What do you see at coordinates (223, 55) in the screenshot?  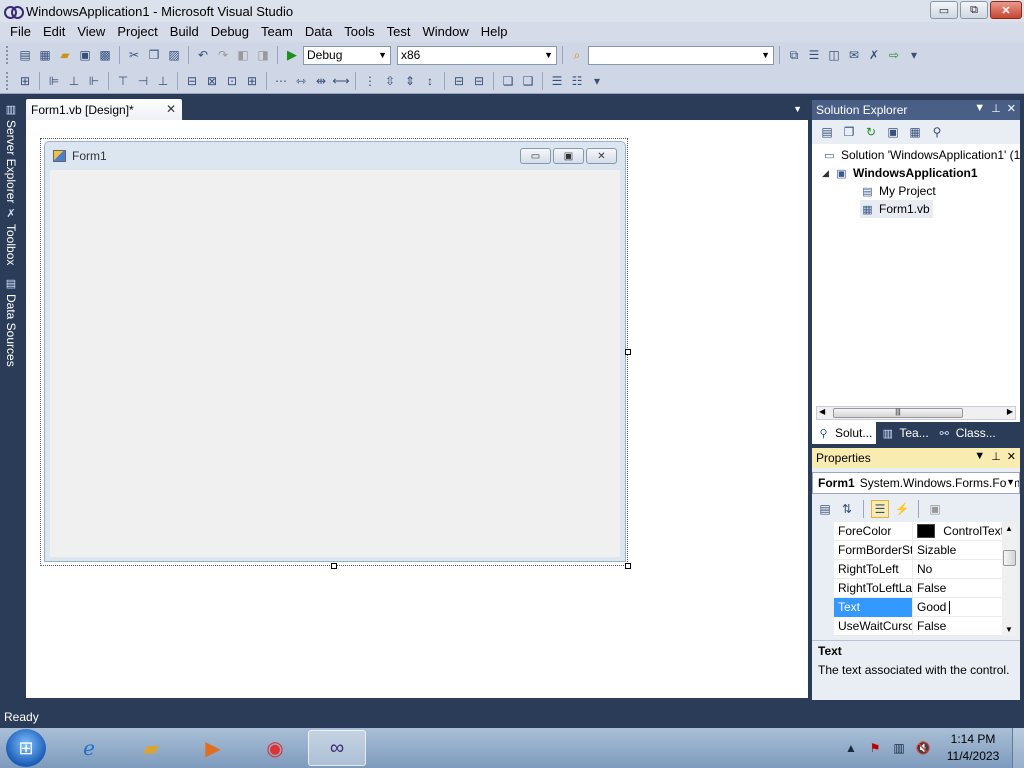 I see `redo-icon: ↷` at bounding box center [223, 55].